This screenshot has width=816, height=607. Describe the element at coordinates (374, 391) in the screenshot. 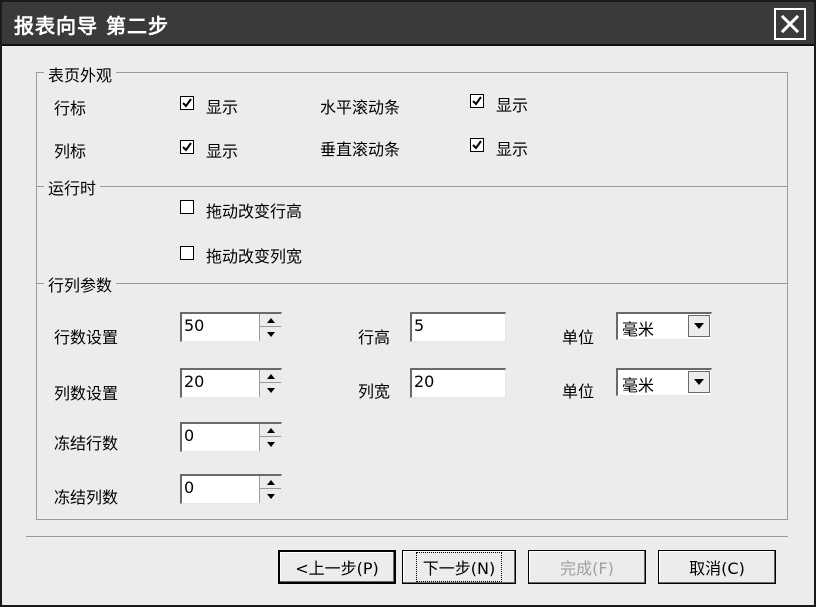

I see `col-width-label: 列宽` at that location.